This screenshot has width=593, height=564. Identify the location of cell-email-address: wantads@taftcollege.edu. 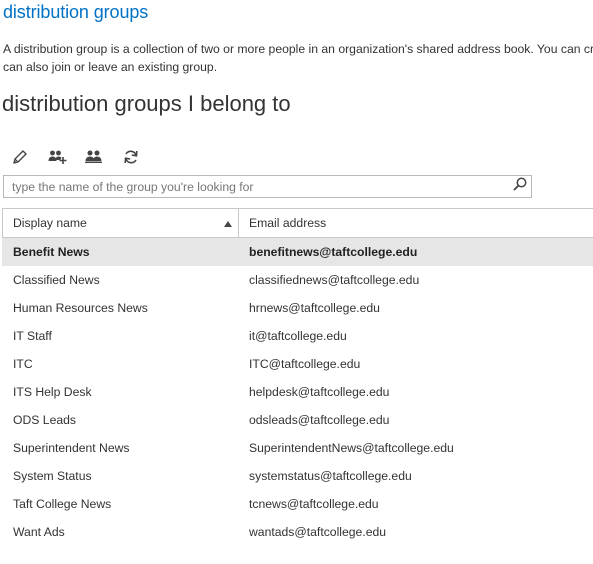
(318, 532).